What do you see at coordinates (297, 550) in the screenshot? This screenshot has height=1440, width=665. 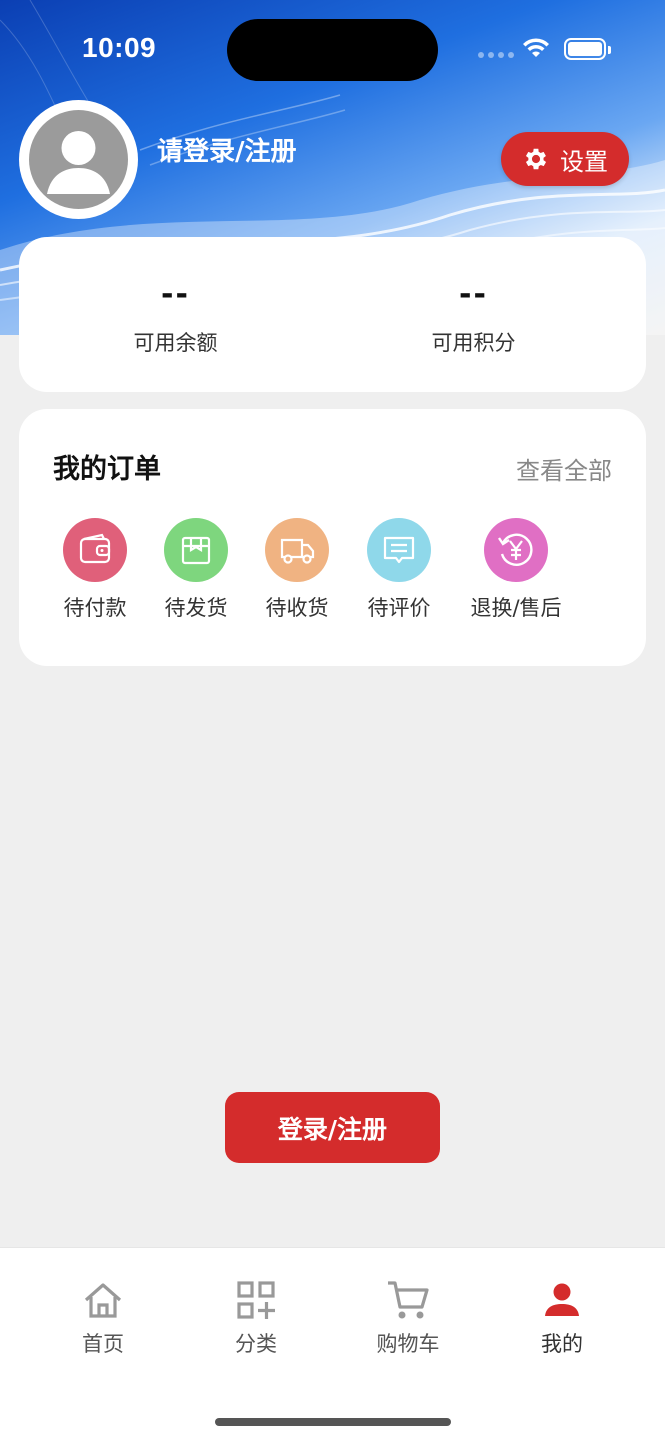 I see `truck-icon` at bounding box center [297, 550].